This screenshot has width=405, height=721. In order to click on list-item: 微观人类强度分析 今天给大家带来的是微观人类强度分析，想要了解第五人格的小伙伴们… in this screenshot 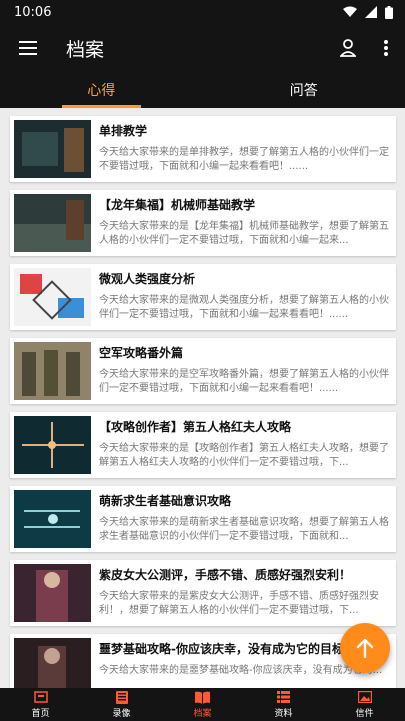, I will do `click(203, 297)`.